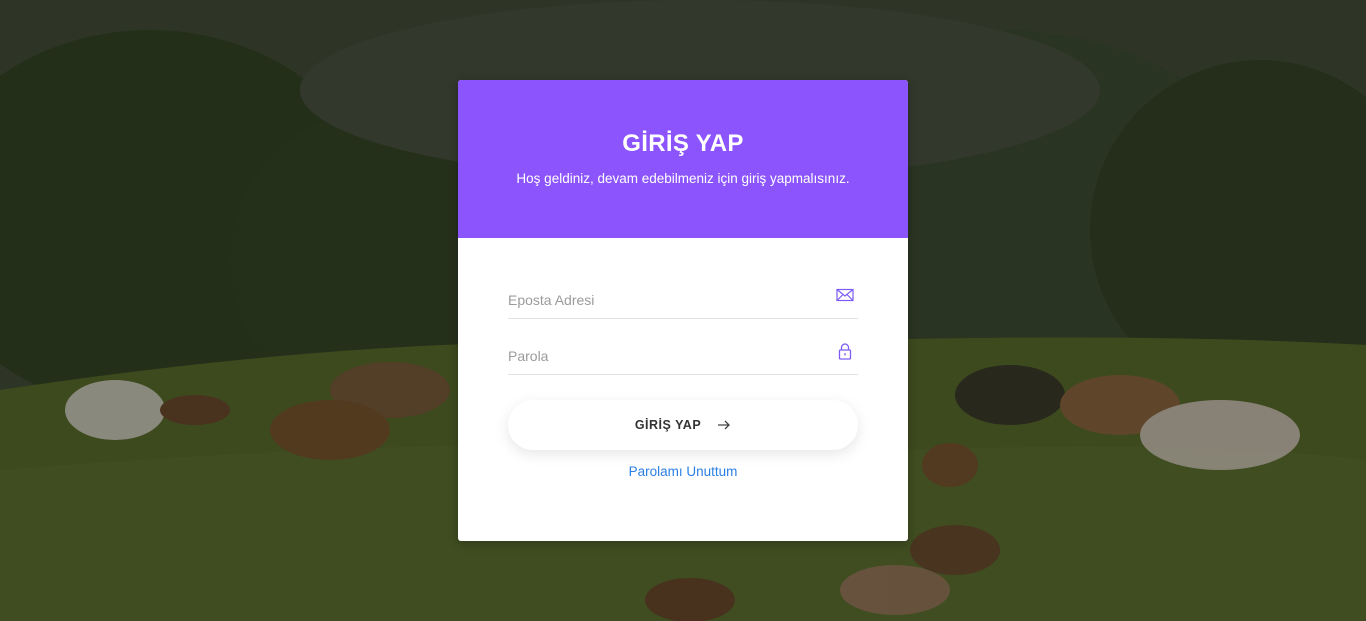 This screenshot has height=621, width=1366. What do you see at coordinates (683, 143) in the screenshot?
I see `page-title: GİRİŞ YAP` at bounding box center [683, 143].